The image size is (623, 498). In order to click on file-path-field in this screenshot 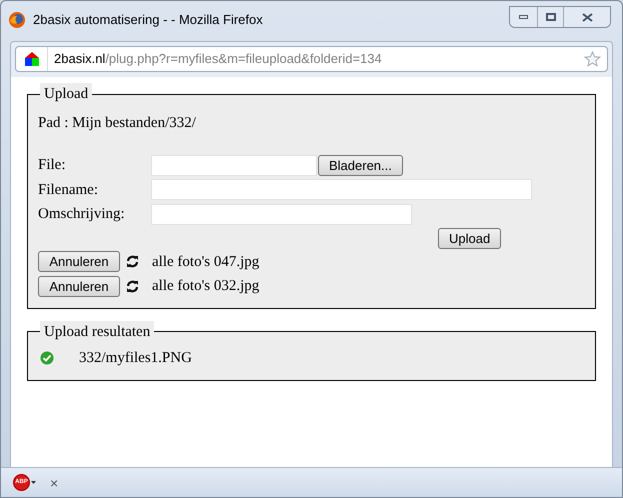, I will do `click(234, 165)`.